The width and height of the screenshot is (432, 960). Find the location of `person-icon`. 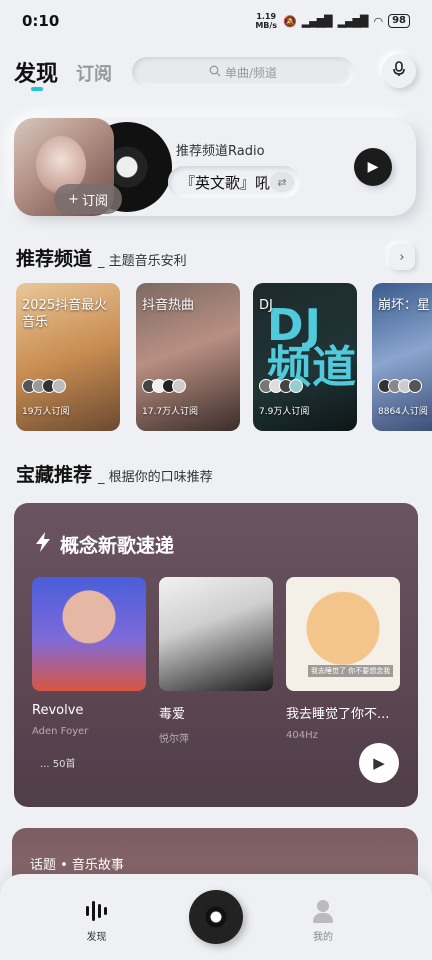

person-icon is located at coordinates (323, 911).